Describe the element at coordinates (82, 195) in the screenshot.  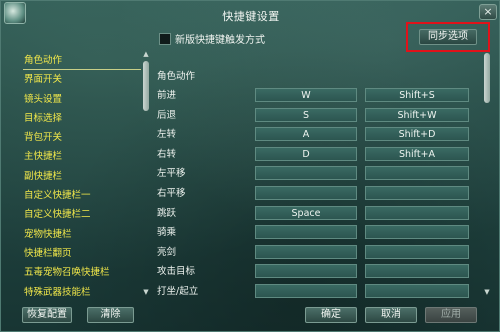
I see `category-item: 自定义快捷栏一` at that location.